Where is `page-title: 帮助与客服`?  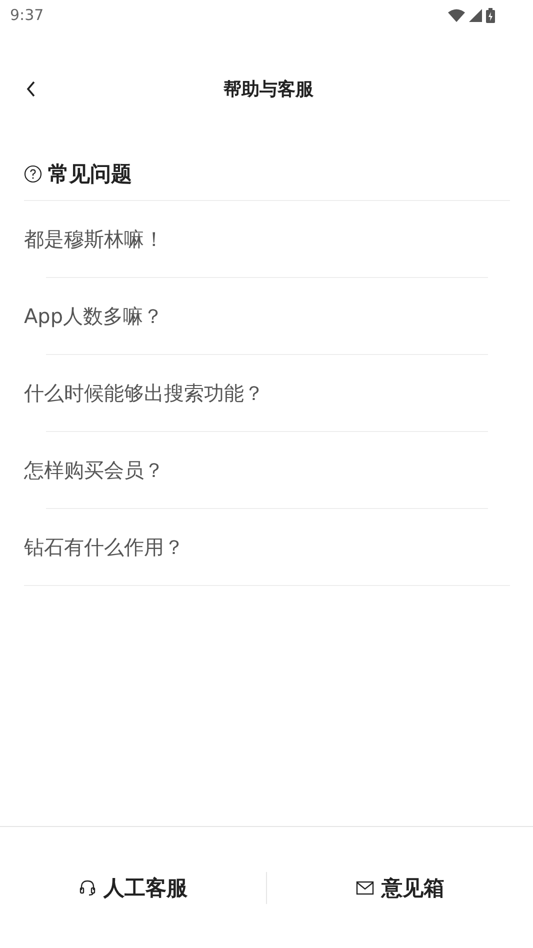 page-title: 帮助与客服 is located at coordinates (269, 89).